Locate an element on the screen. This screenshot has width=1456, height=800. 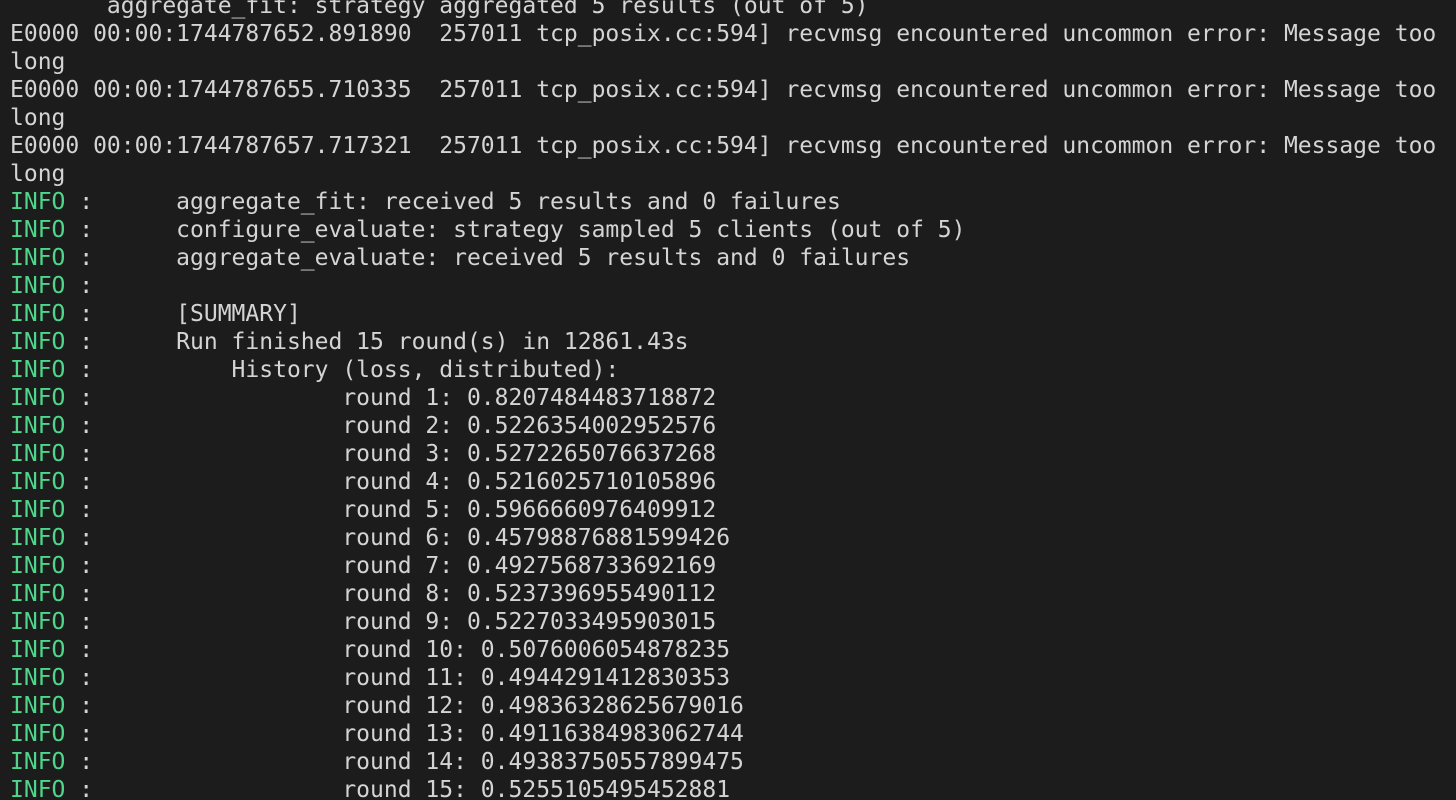
log-line-info: INFO : round 2: 0.5226354002952576 is located at coordinates (733, 426).